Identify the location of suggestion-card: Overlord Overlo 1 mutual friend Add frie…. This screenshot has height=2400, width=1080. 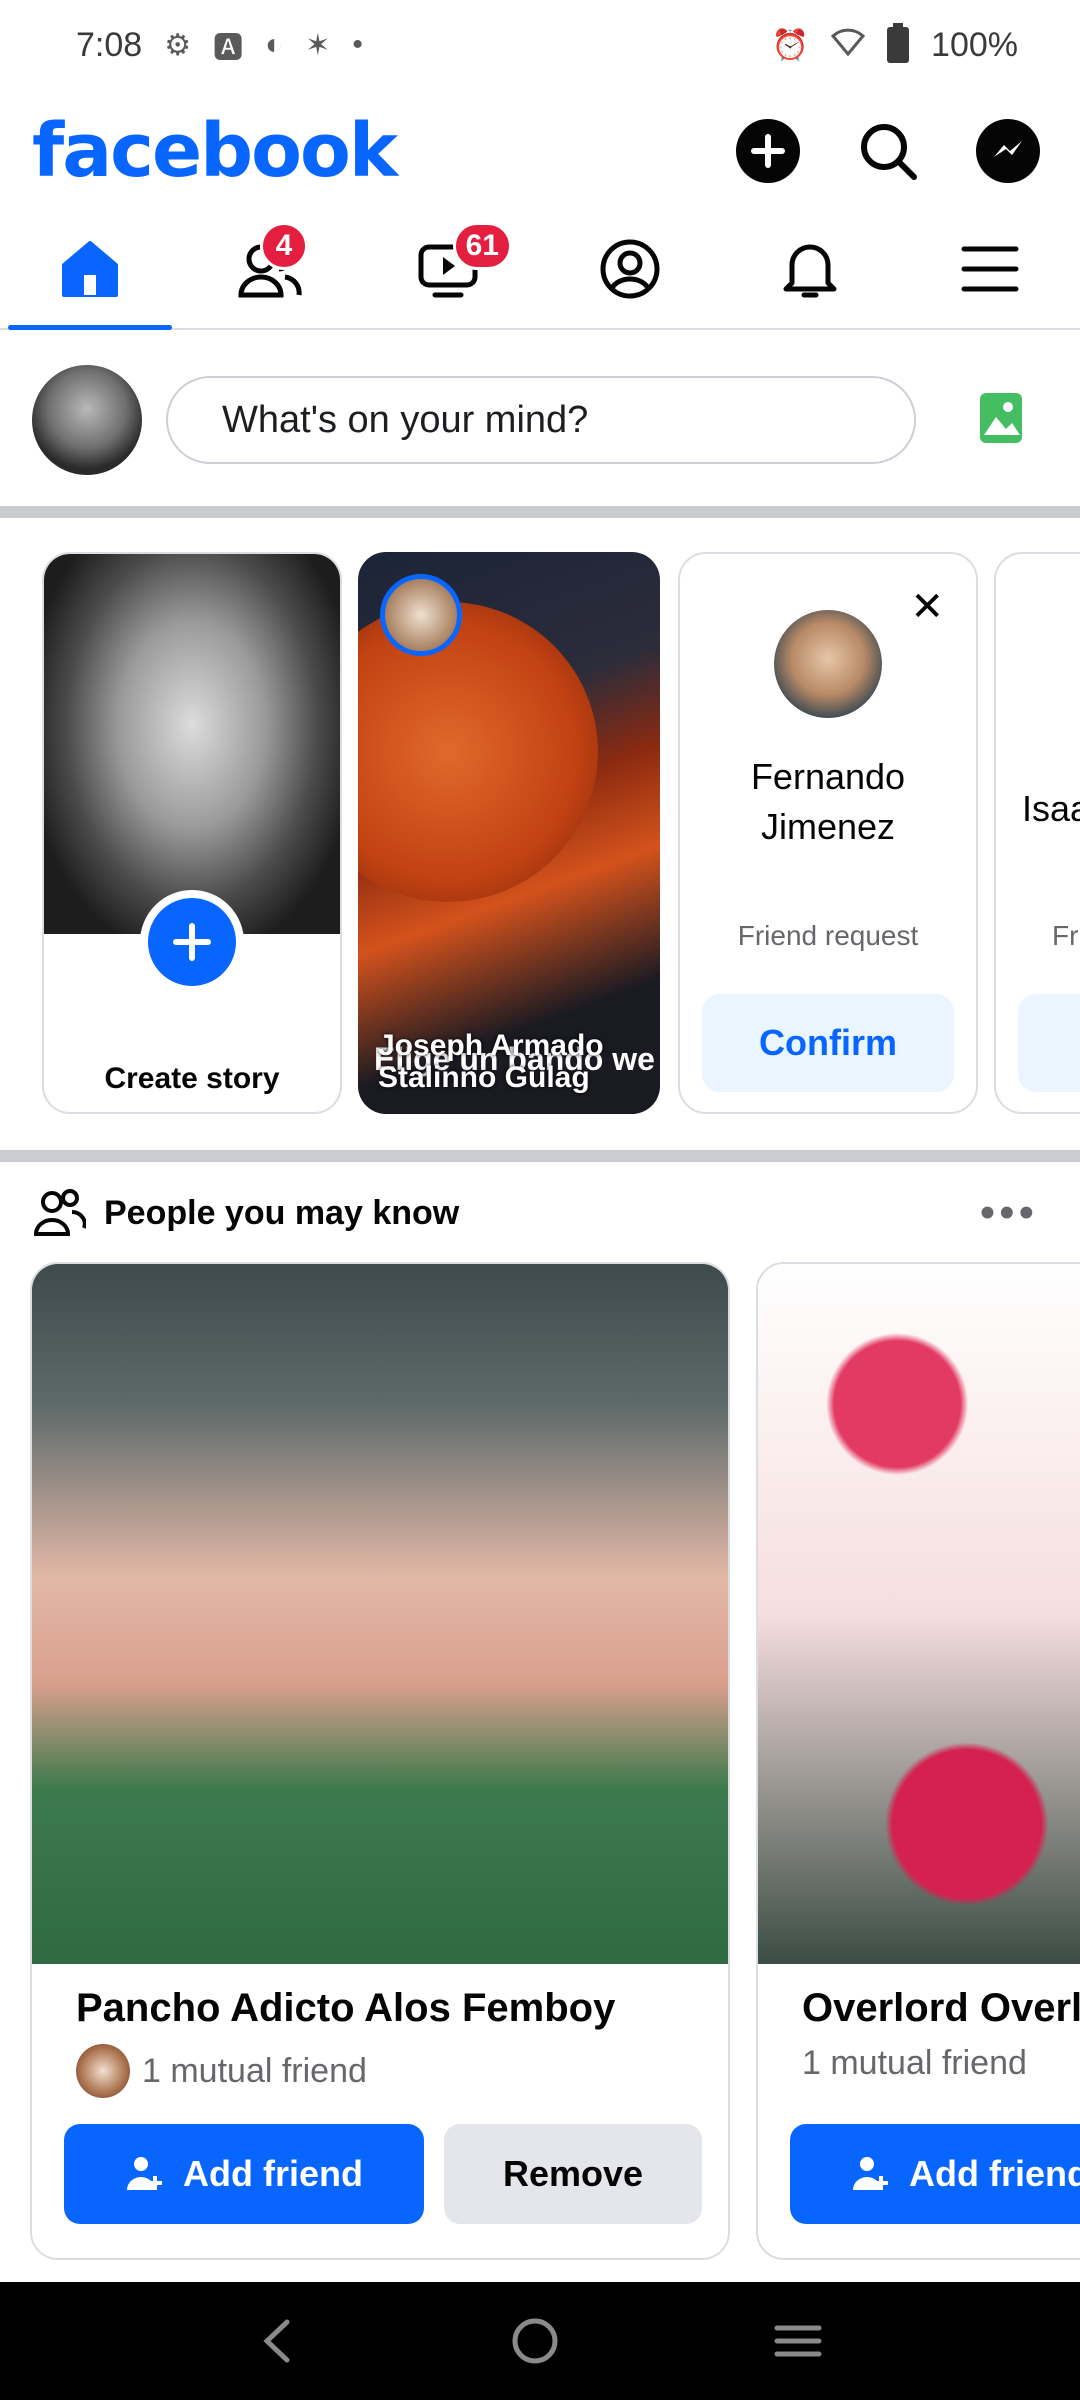
(918, 1761).